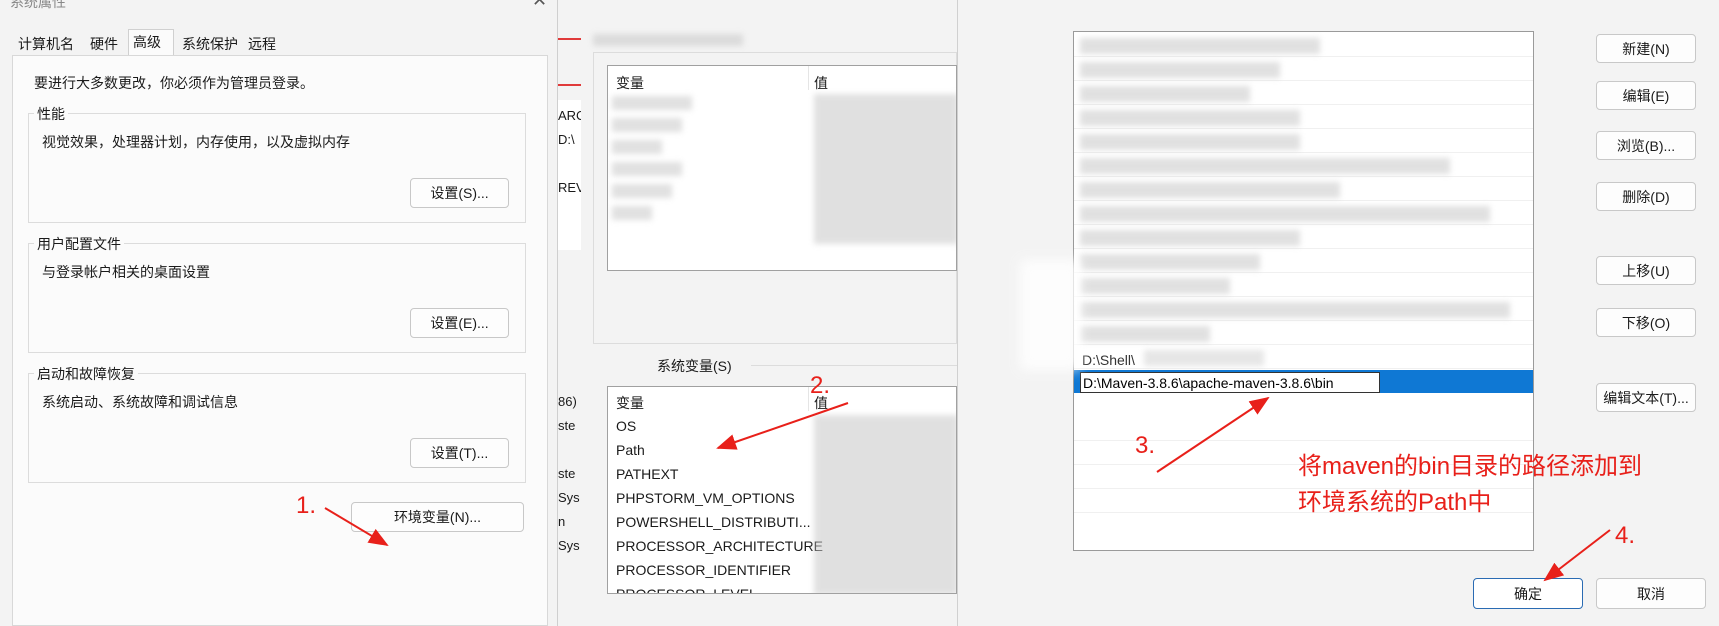  Describe the element at coordinates (630, 403) in the screenshot. I see `system-vars-header-var: 变量` at that location.